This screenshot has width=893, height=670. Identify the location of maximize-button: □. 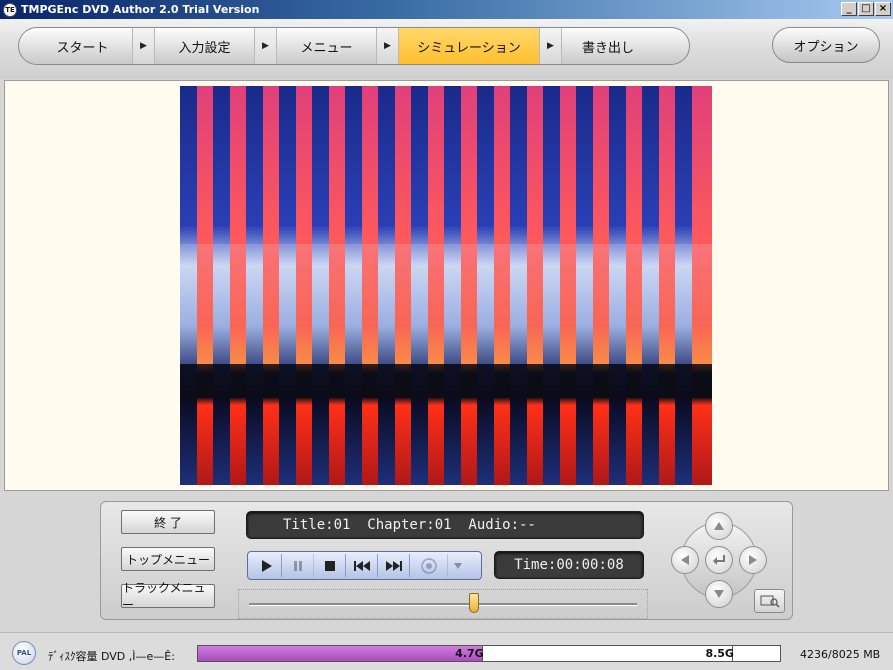
(866, 9).